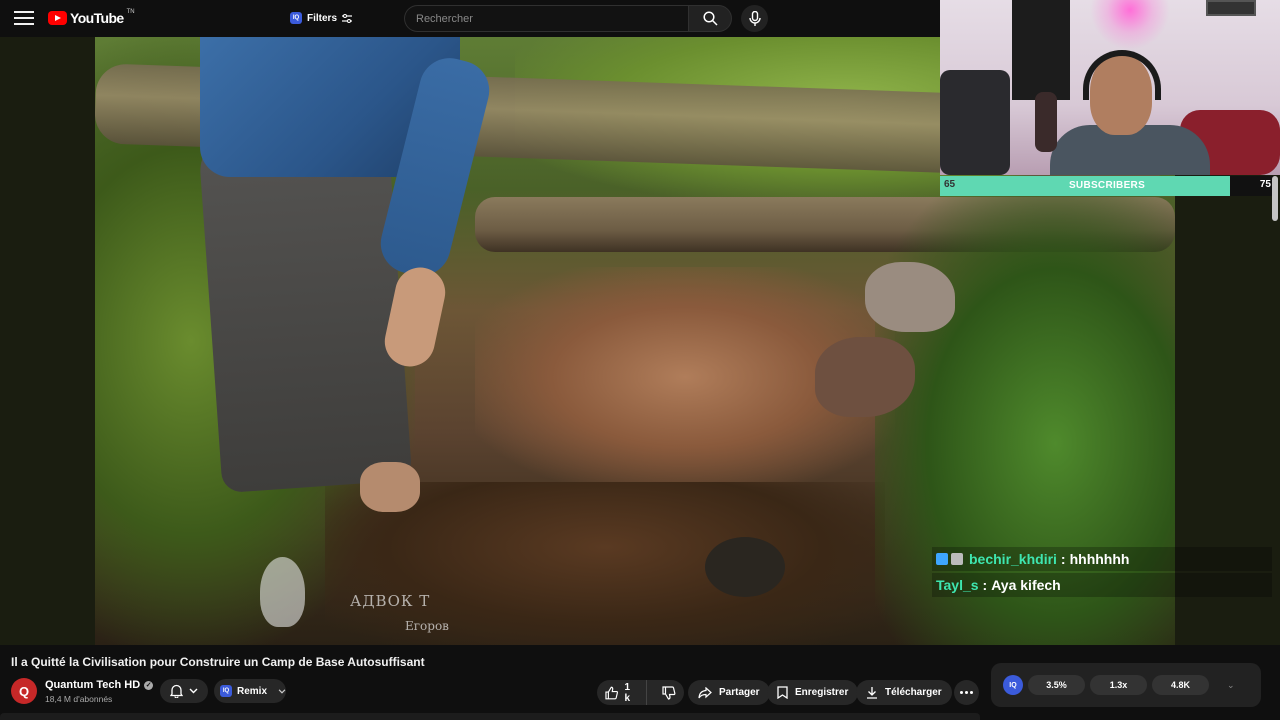  What do you see at coordinates (1180, 685) in the screenshot?
I see `stat-pill: 4.8K` at bounding box center [1180, 685].